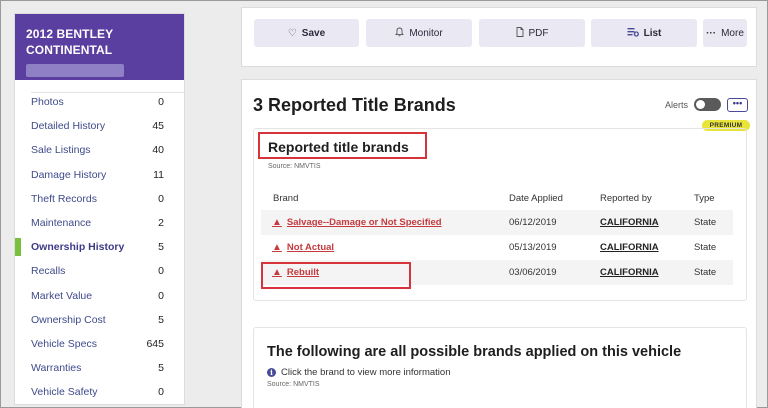 The width and height of the screenshot is (768, 408). Describe the element at coordinates (737, 105) in the screenshot. I see `options-menu-button: •••` at that location.